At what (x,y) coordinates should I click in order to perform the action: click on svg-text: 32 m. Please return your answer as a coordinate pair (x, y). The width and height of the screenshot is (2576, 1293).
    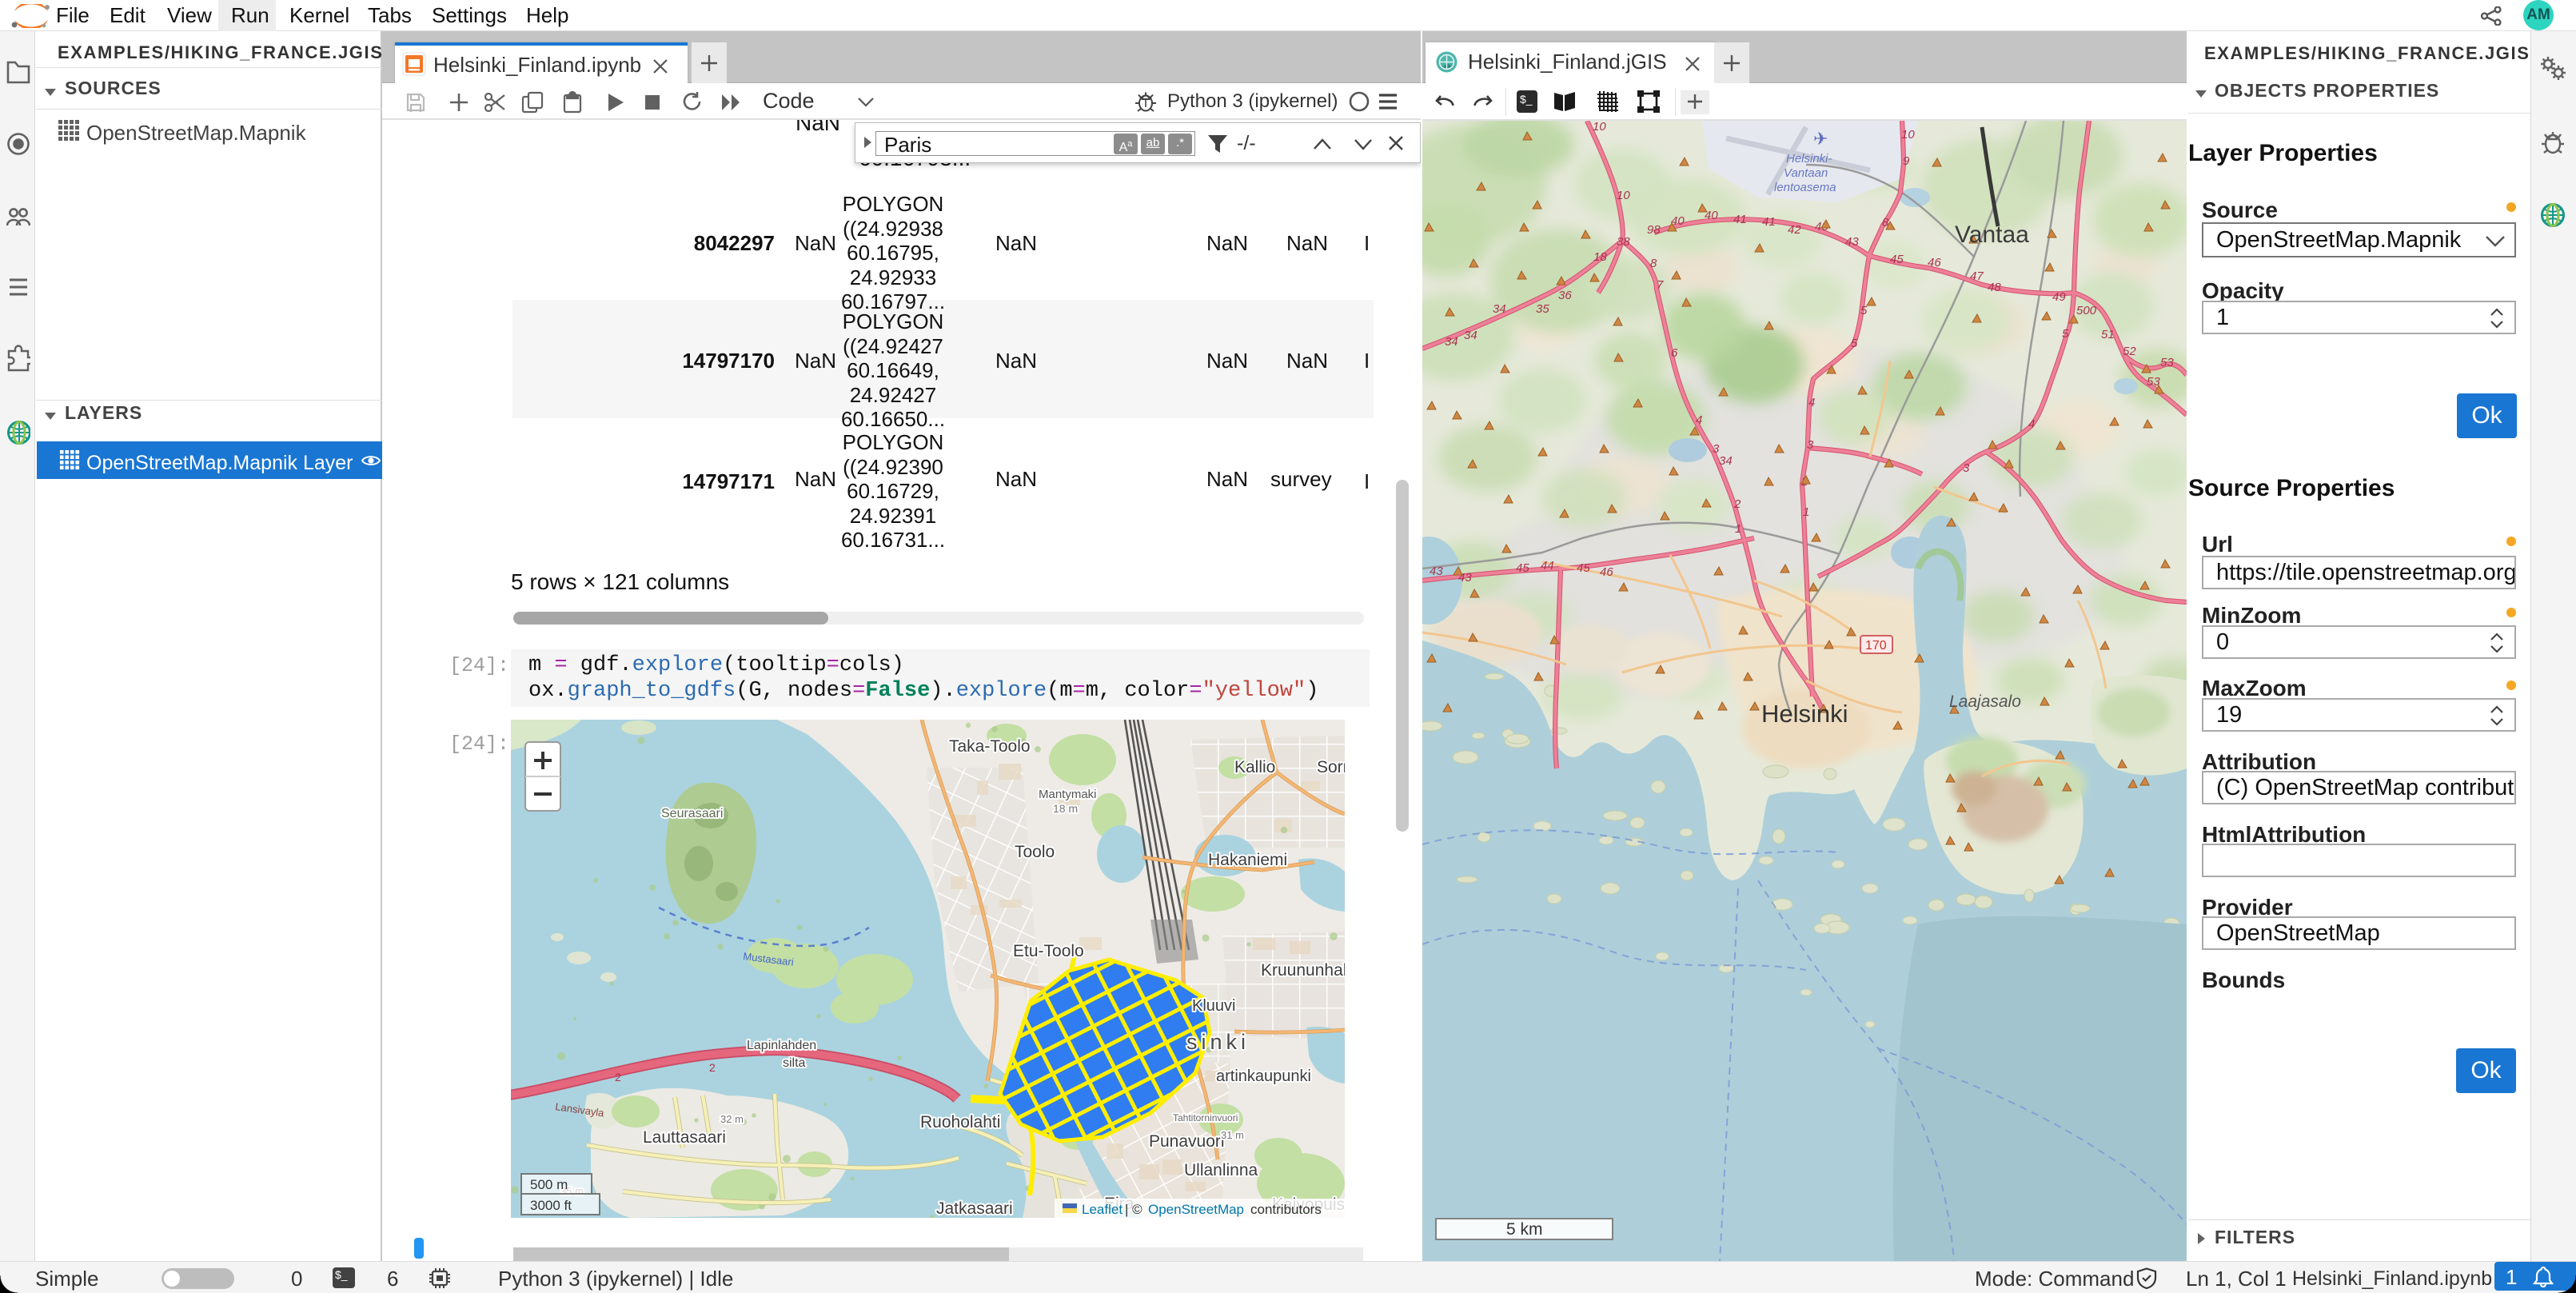
    Looking at the image, I should click on (732, 1119).